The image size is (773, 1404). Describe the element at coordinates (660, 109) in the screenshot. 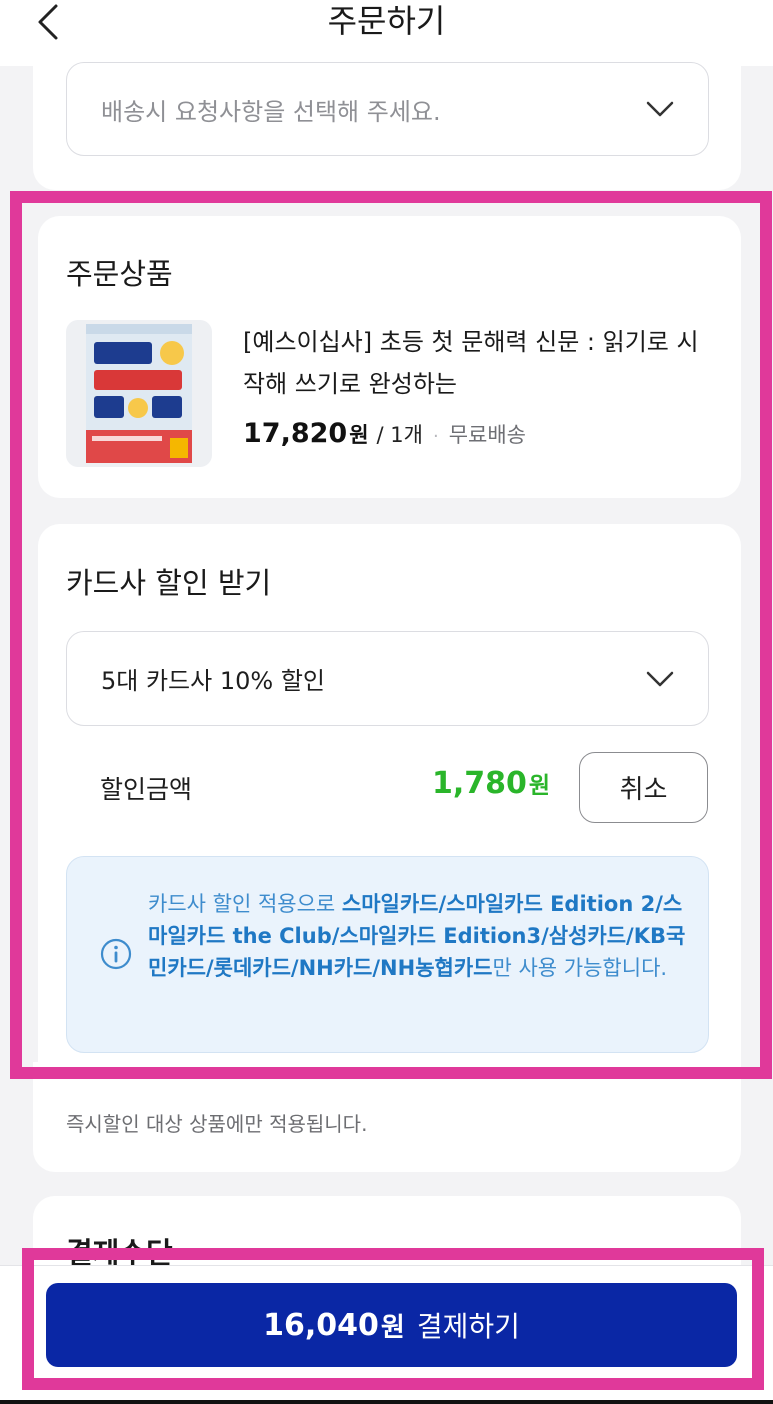

I see `chevron-down-icon` at that location.